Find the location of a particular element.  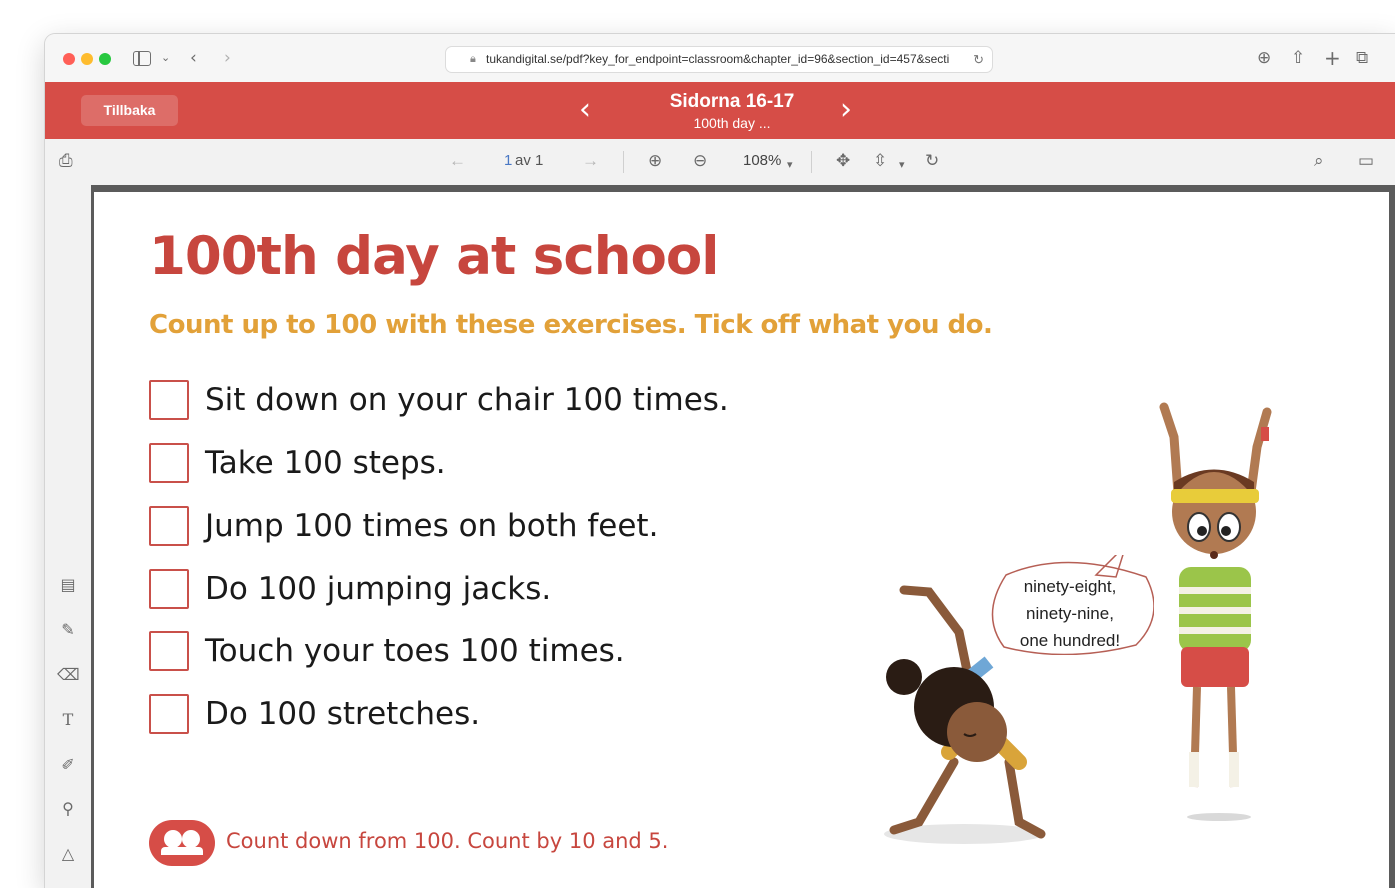

pencil-icon: ✎ is located at coordinates (68, 629).